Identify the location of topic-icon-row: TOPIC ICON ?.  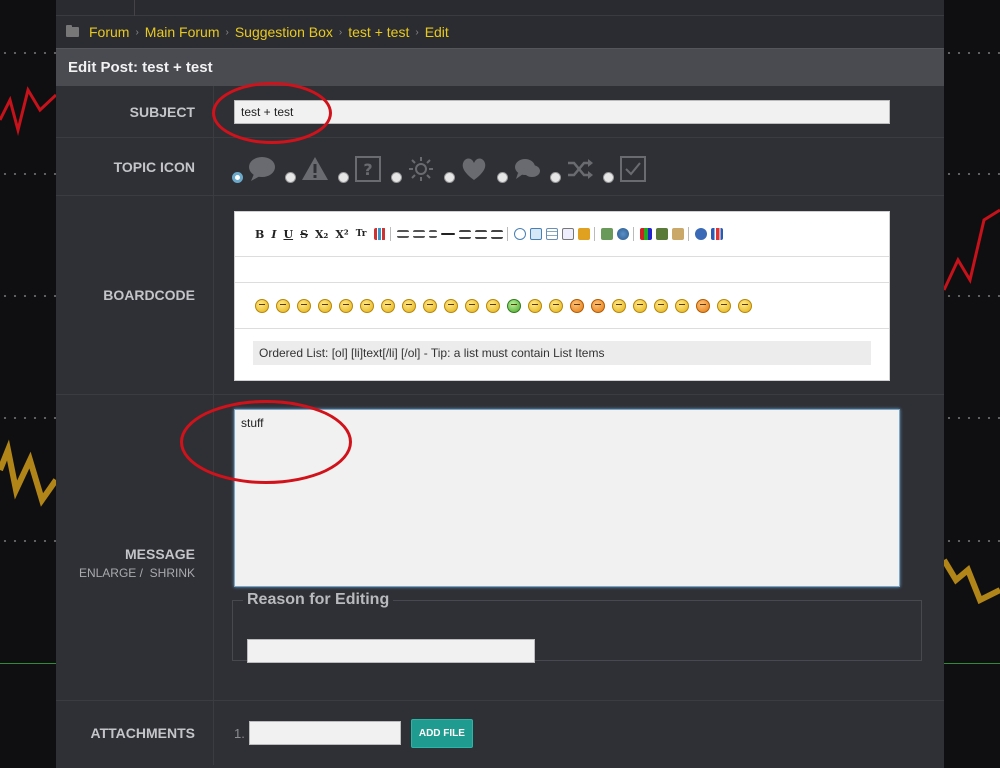
(500, 167).